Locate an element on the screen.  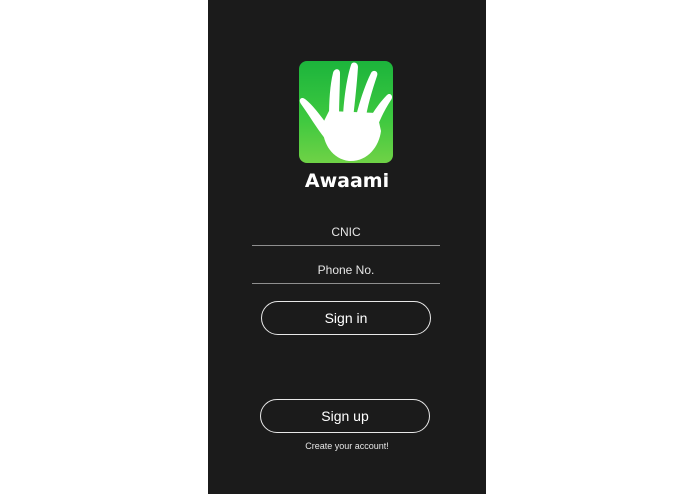
app-title: Awaami is located at coordinates (347, 181).